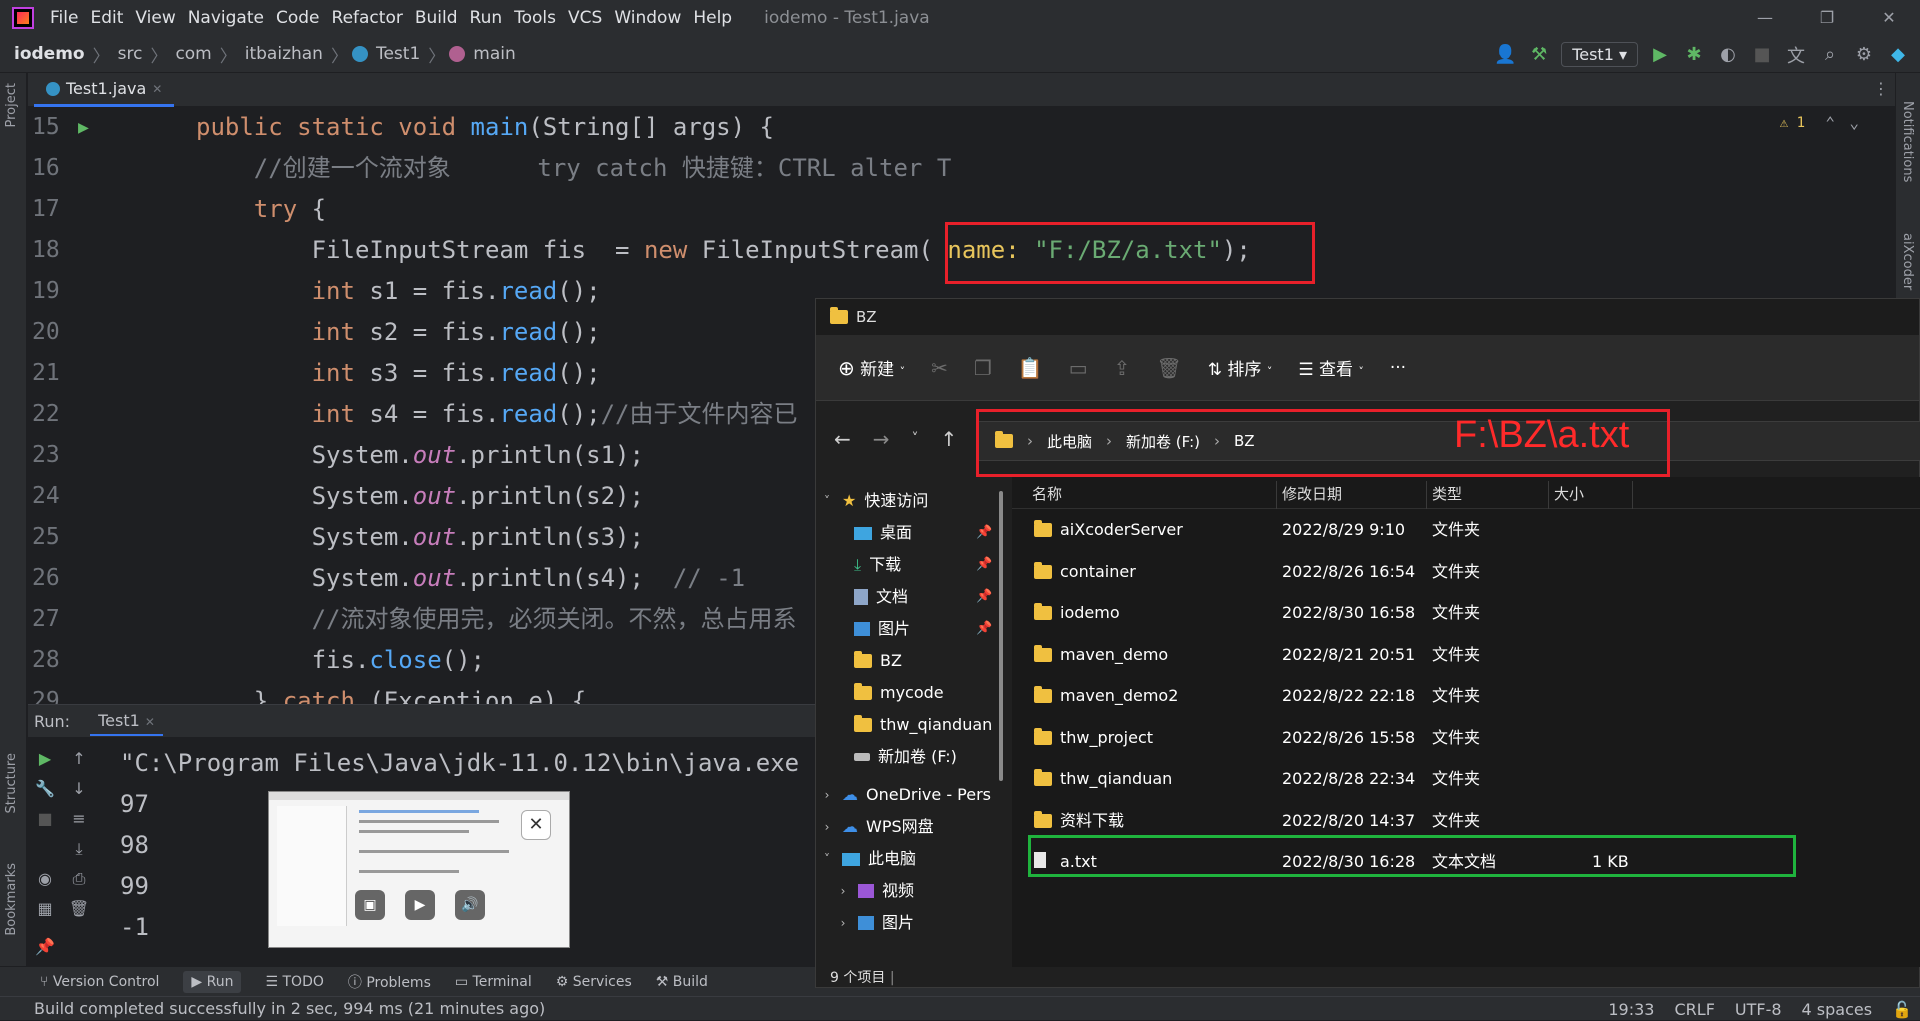 This screenshot has width=1920, height=1021. Describe the element at coordinates (1827, 18) in the screenshot. I see `restore-icon: ❐` at that location.